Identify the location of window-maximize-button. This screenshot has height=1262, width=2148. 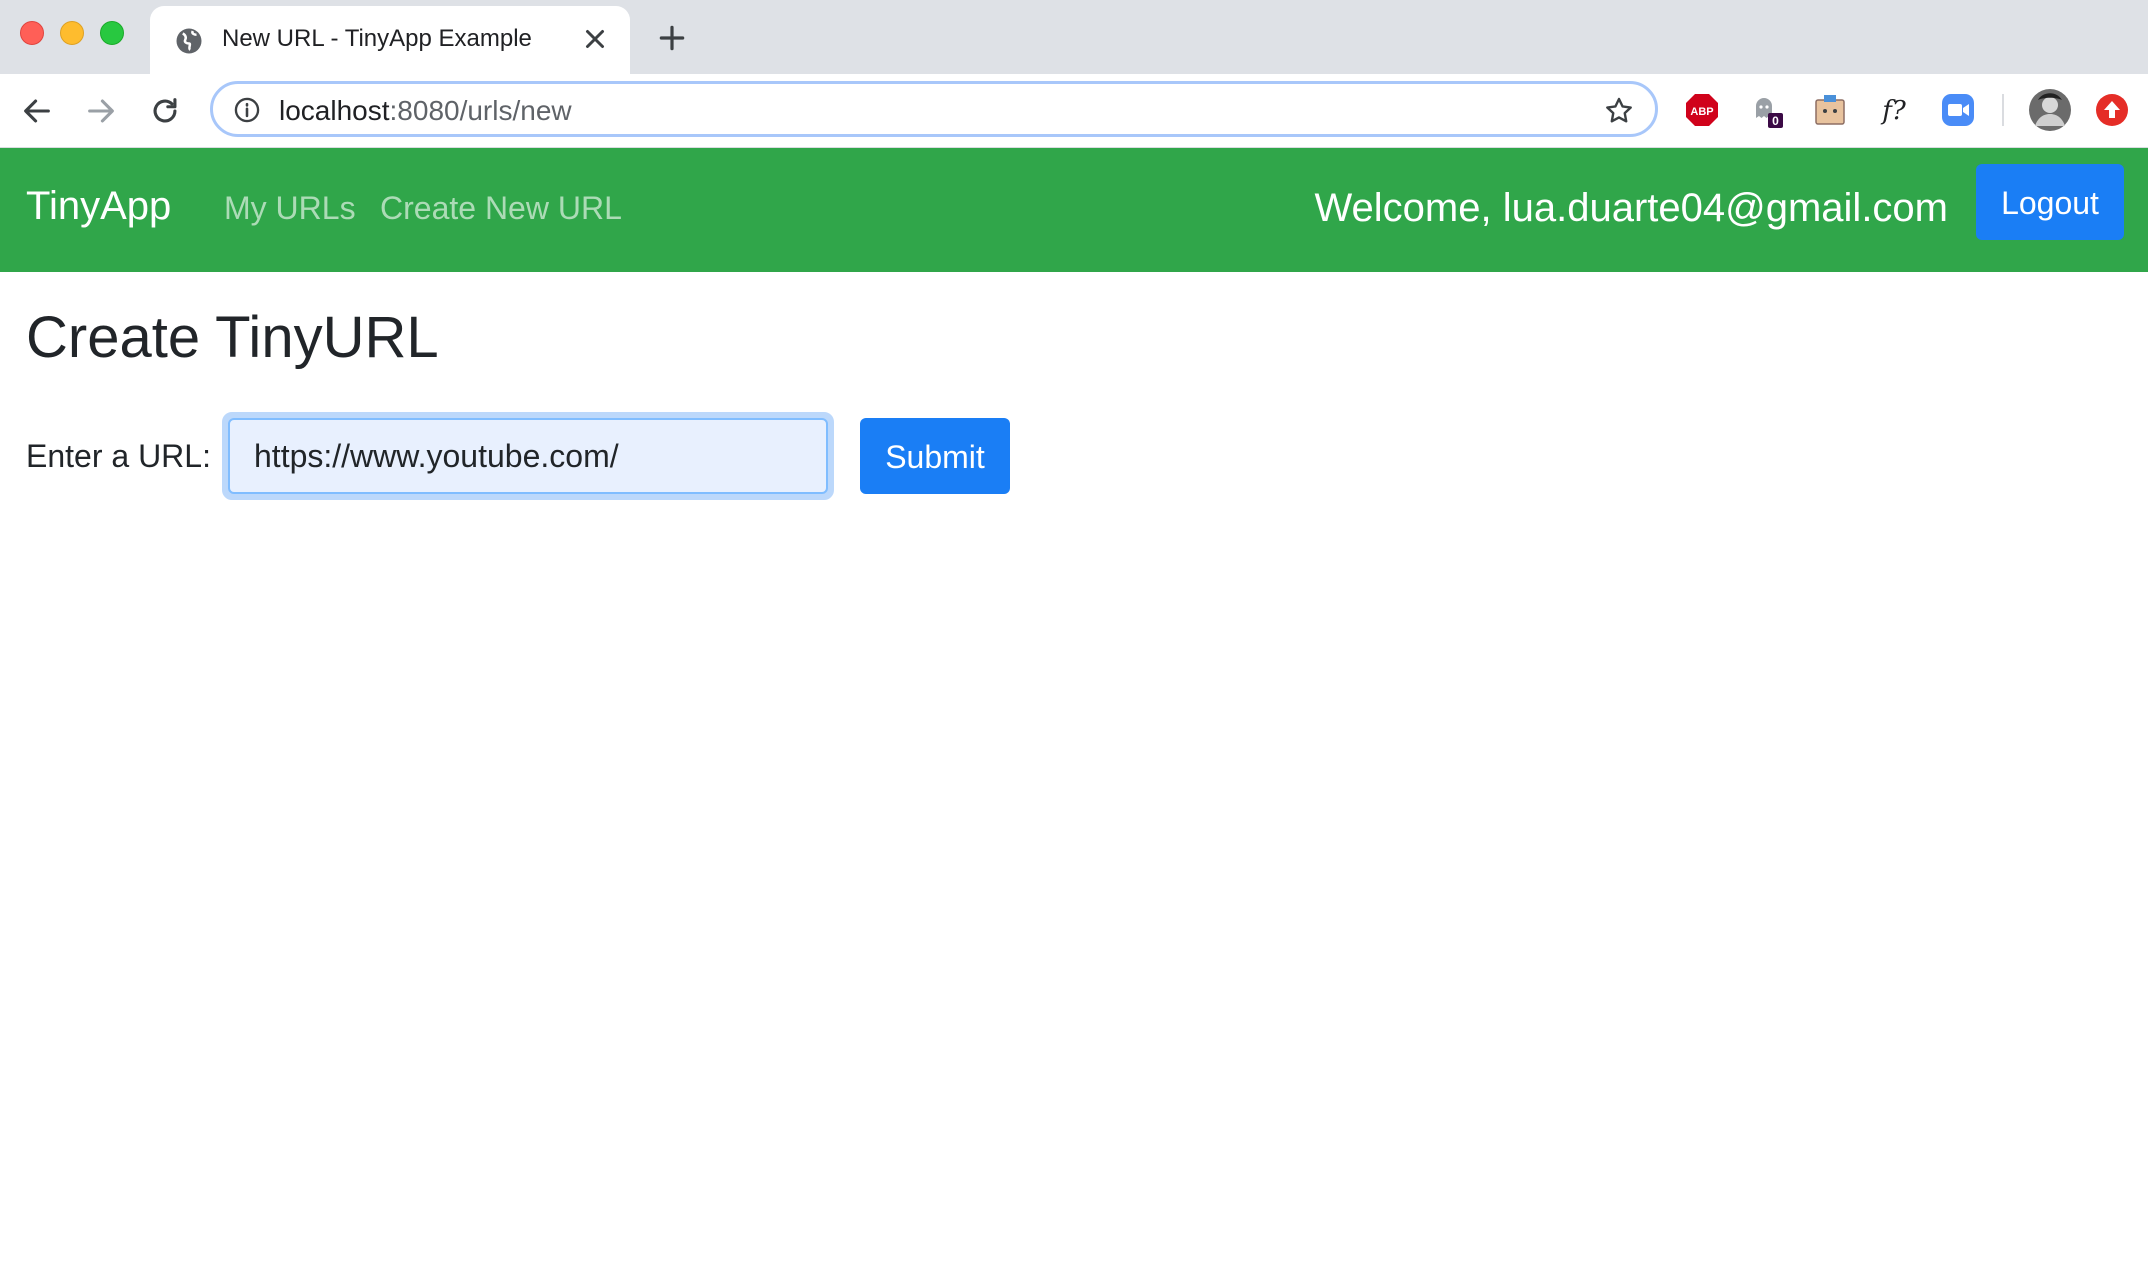
(112, 33).